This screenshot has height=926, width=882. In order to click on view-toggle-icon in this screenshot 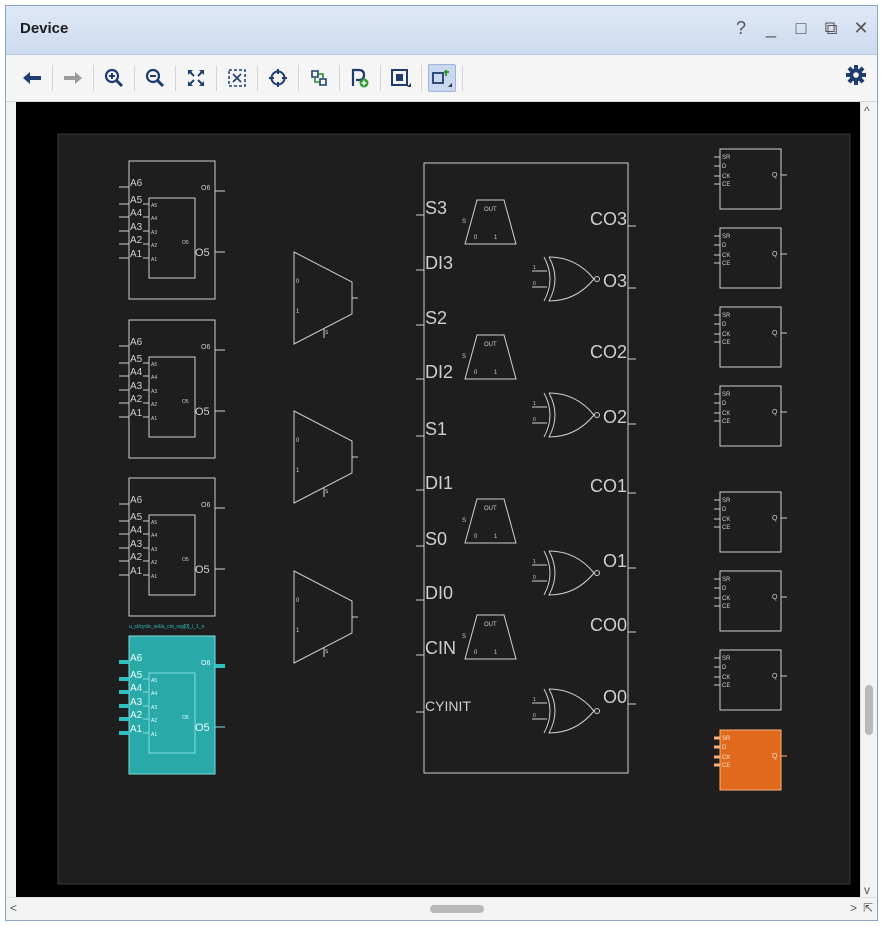, I will do `click(442, 78)`.